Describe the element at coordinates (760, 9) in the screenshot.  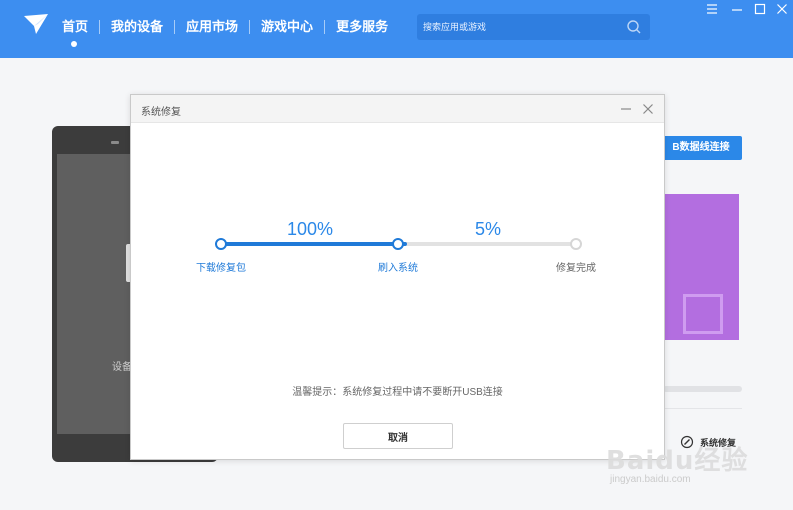
I see `maximize-icon` at that location.